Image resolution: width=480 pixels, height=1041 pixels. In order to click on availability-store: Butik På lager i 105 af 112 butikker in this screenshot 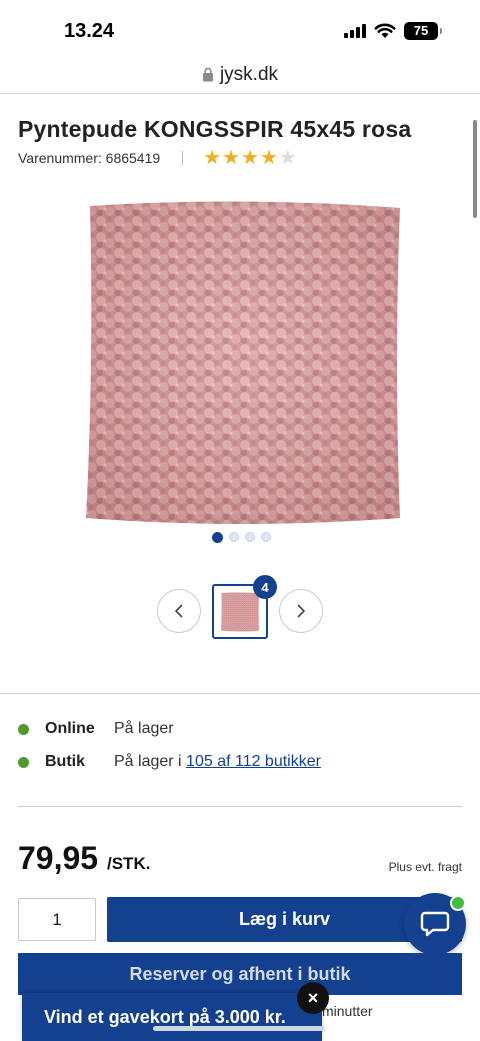, I will do `click(169, 762)`.